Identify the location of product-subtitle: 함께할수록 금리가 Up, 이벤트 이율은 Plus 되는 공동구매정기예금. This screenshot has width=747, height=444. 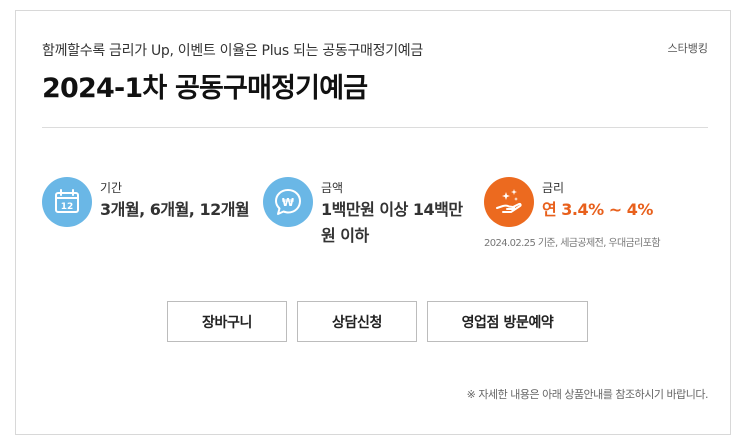
(232, 51).